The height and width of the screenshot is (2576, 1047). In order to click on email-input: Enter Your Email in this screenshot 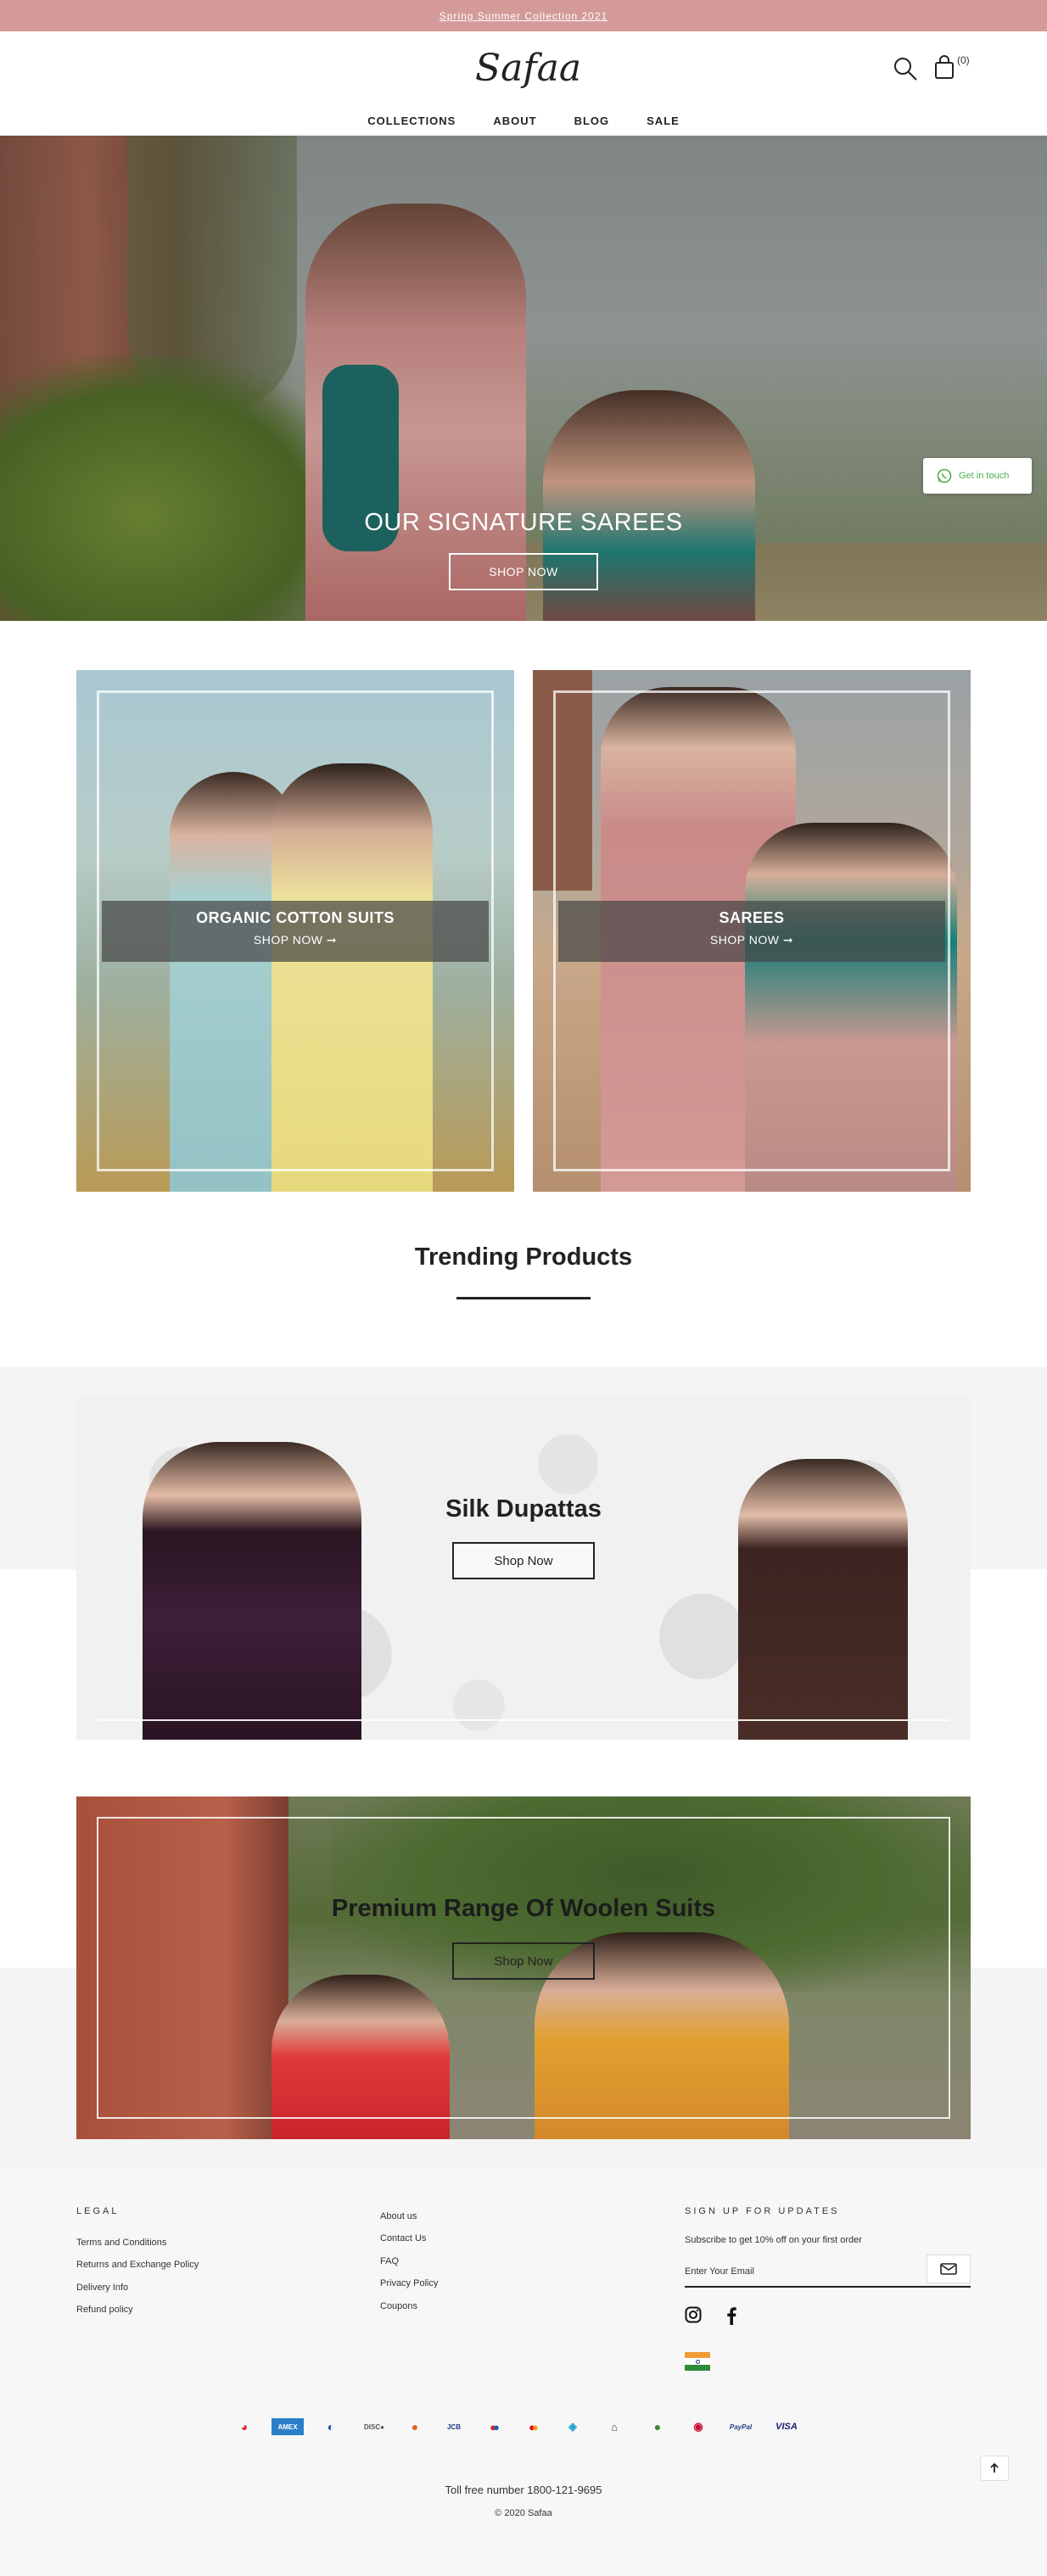, I will do `click(719, 2271)`.